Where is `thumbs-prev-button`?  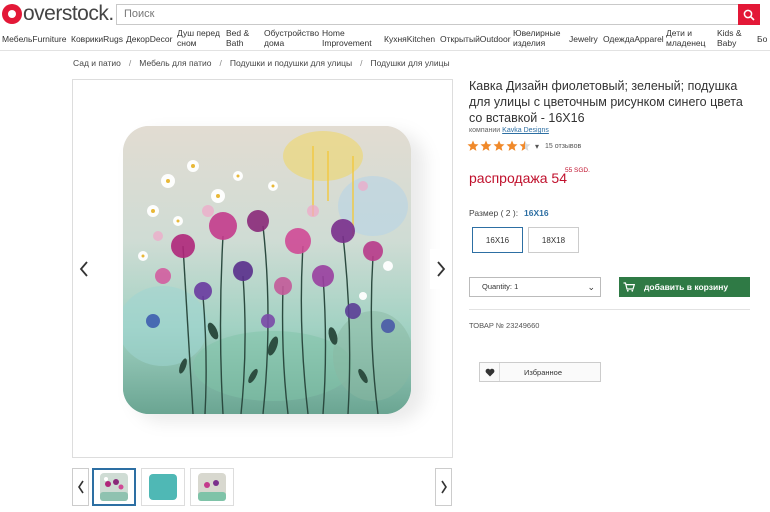
thumbs-prev-button is located at coordinates (80, 487).